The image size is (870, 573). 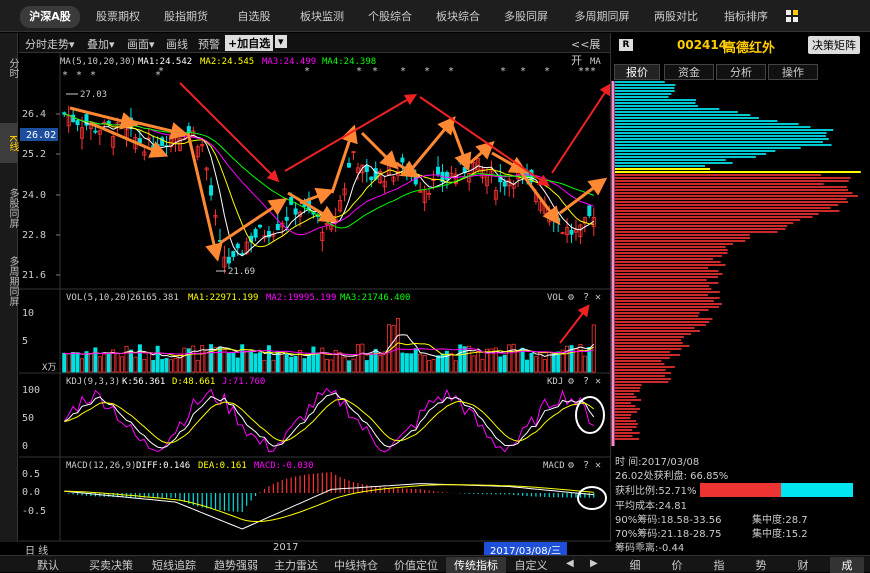 I want to click on layout-dropdown: 画面▾, so click(x=141, y=44).